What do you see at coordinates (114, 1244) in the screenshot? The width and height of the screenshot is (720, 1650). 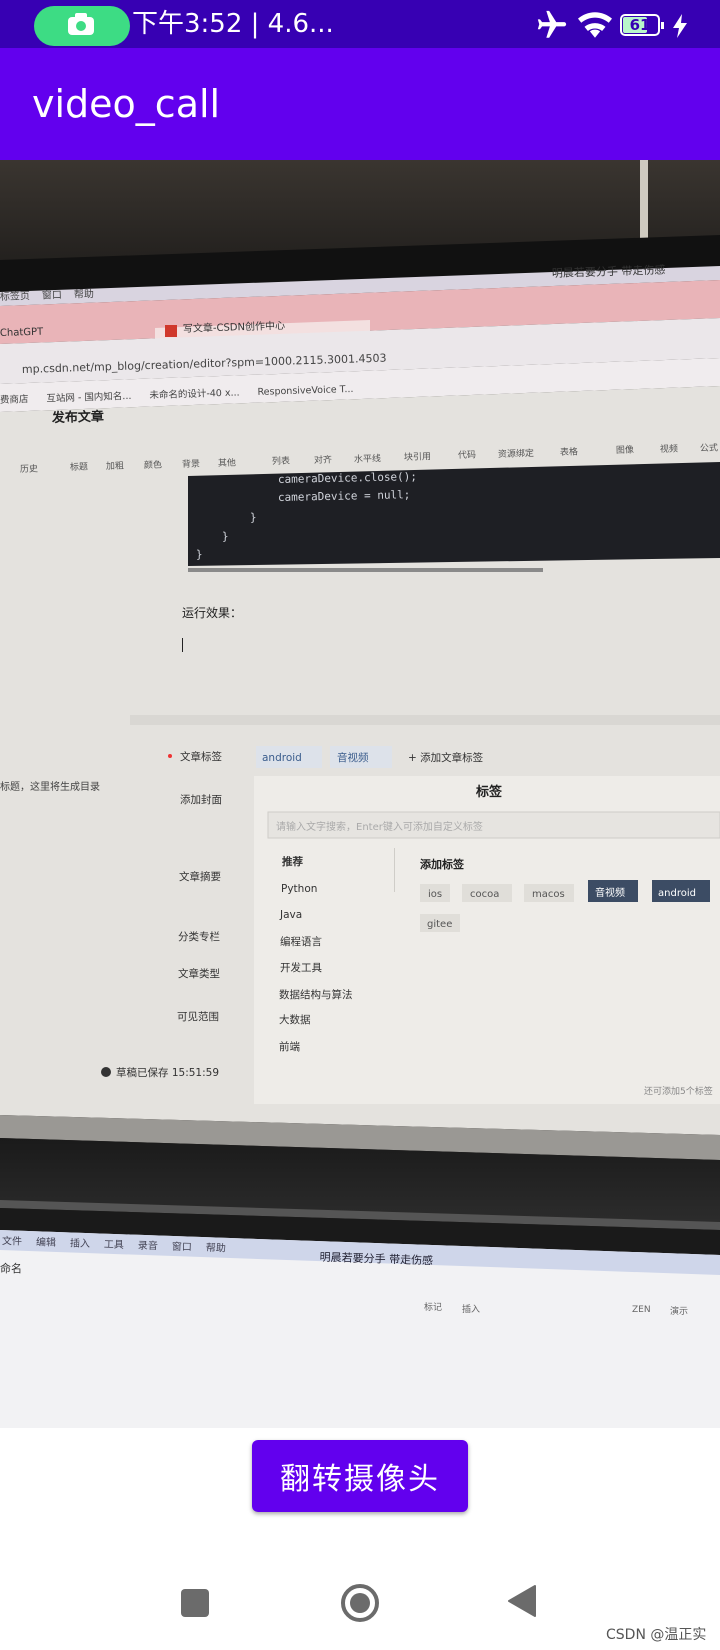 I see `svg-text: 工具` at bounding box center [114, 1244].